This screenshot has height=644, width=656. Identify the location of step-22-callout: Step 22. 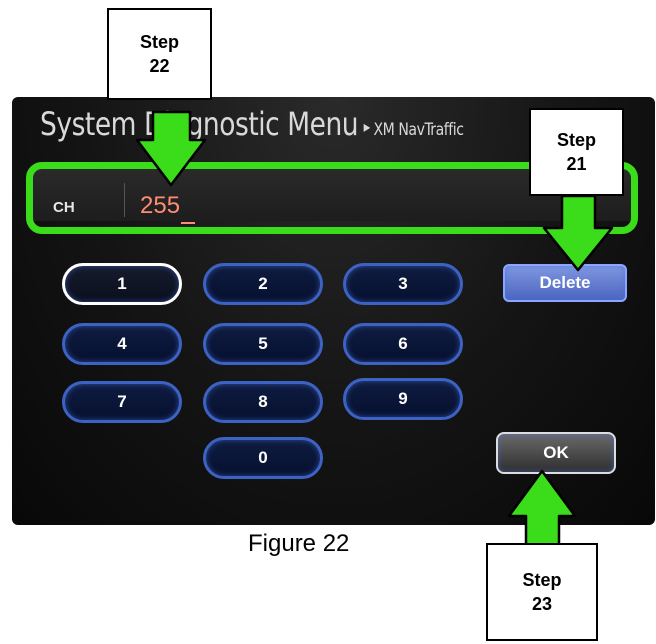
(159, 54).